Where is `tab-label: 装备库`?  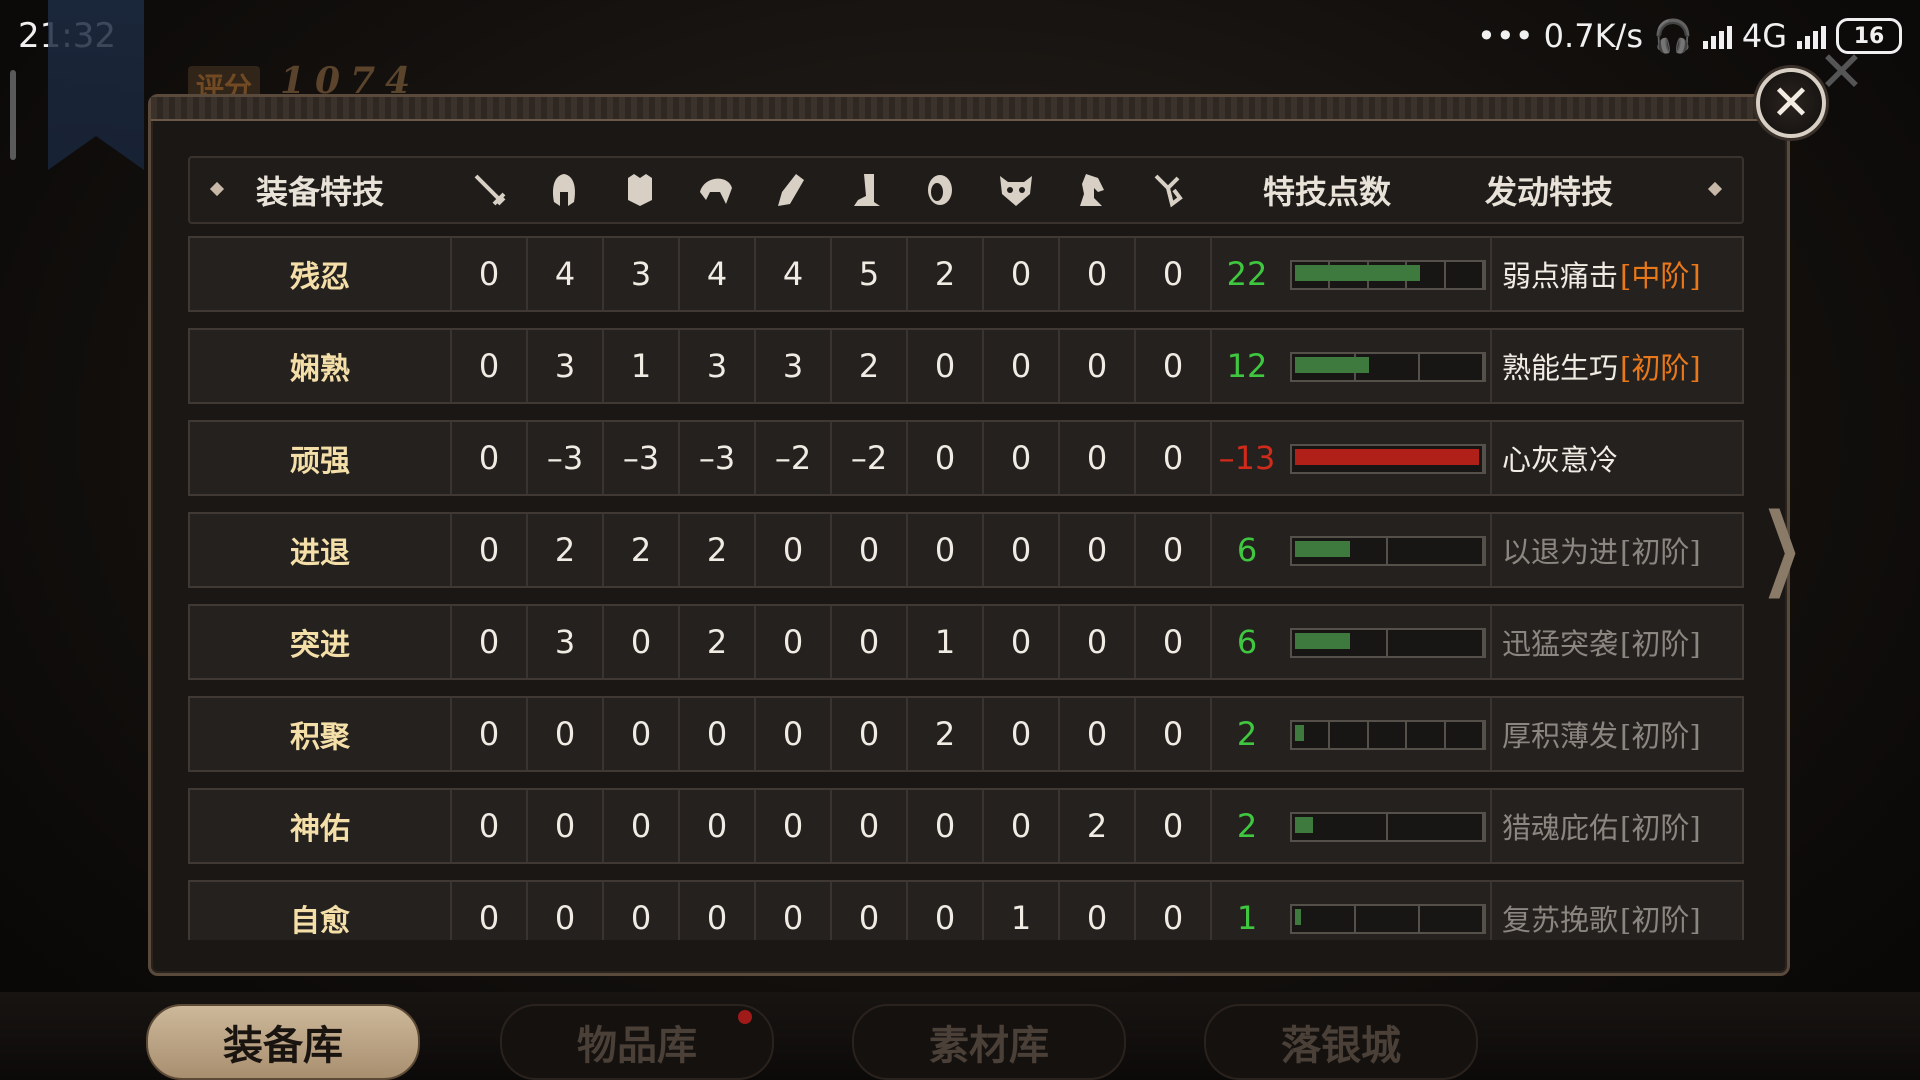
tab-label: 装备库 is located at coordinates (283, 1045).